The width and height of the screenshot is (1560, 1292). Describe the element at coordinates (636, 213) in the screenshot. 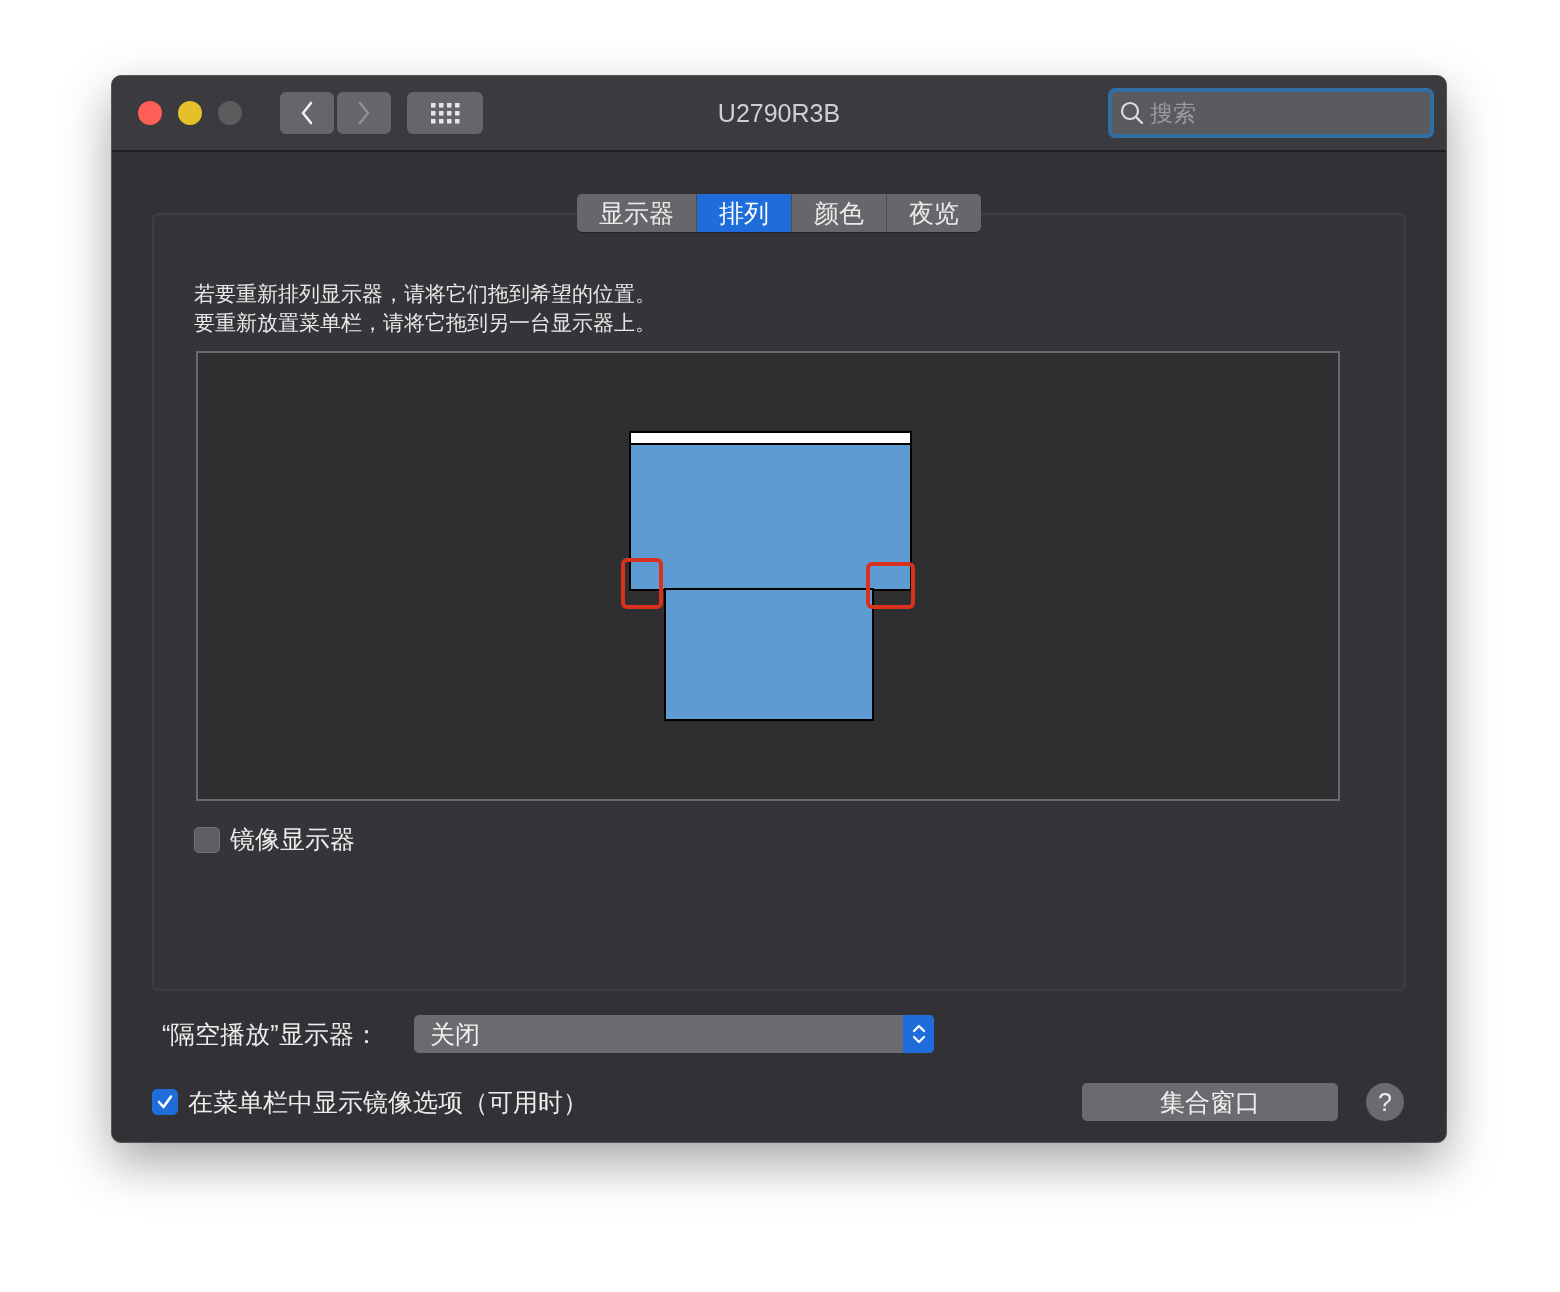

I see `tab: 显示器` at that location.